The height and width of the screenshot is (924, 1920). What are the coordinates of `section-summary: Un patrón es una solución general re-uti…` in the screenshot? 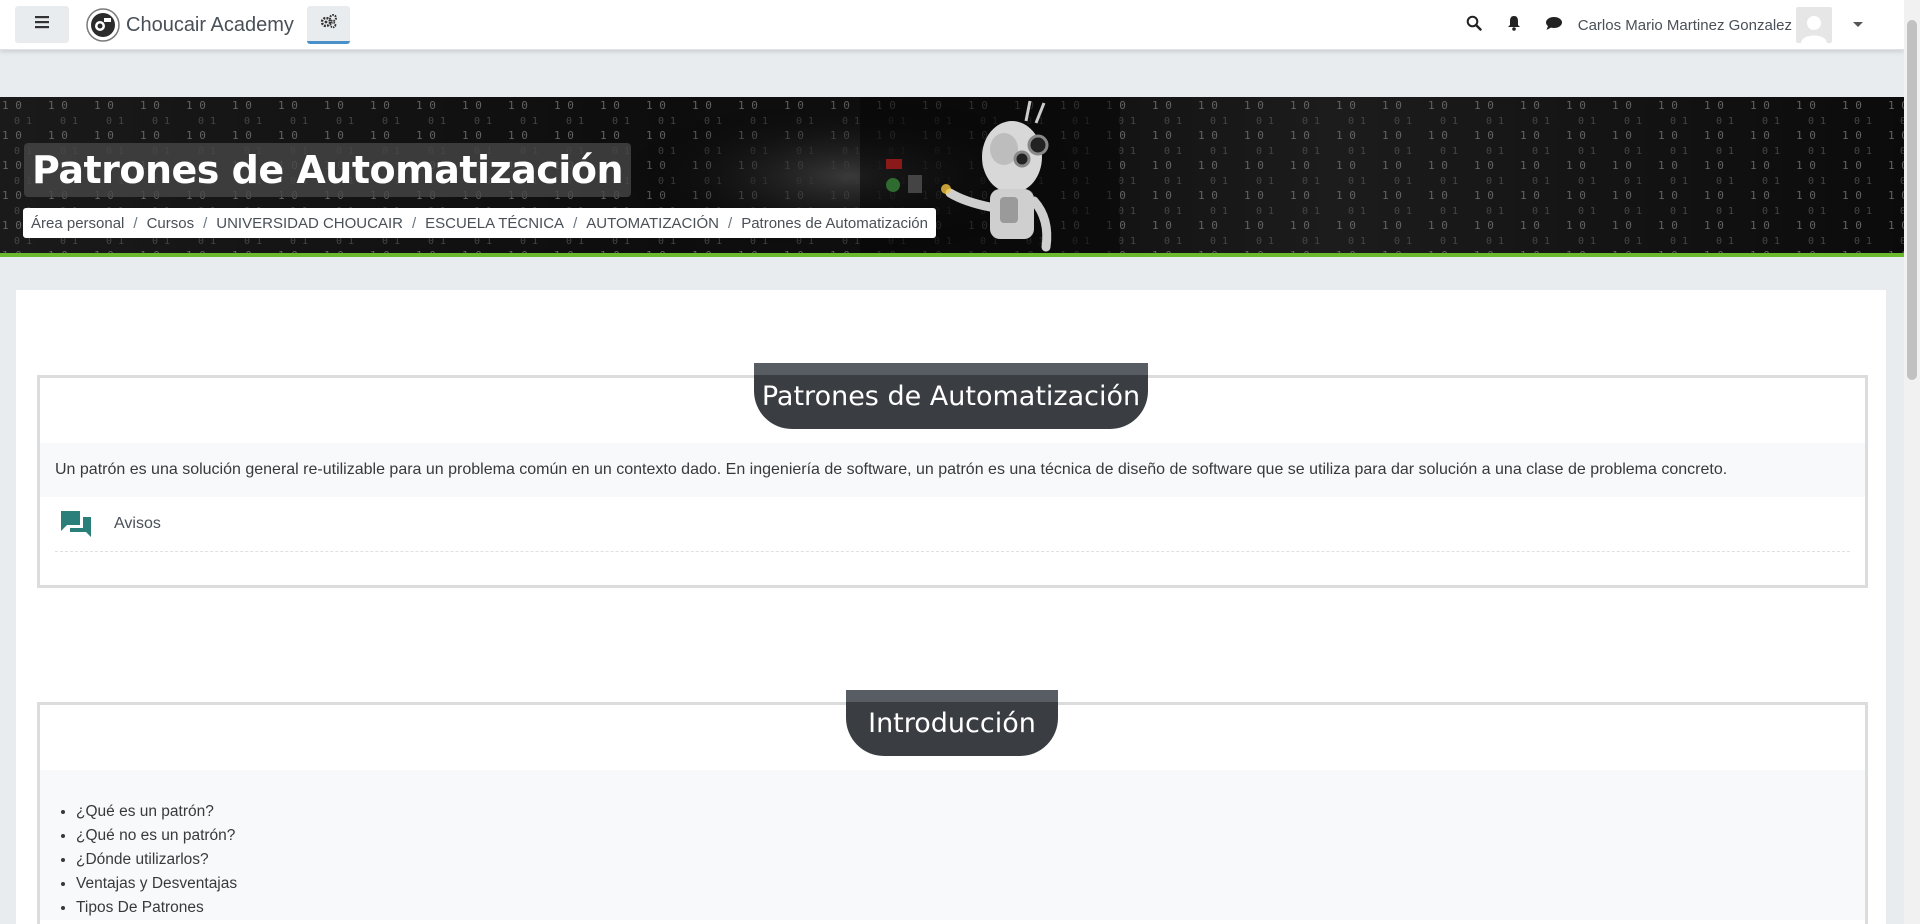 It's located at (952, 470).